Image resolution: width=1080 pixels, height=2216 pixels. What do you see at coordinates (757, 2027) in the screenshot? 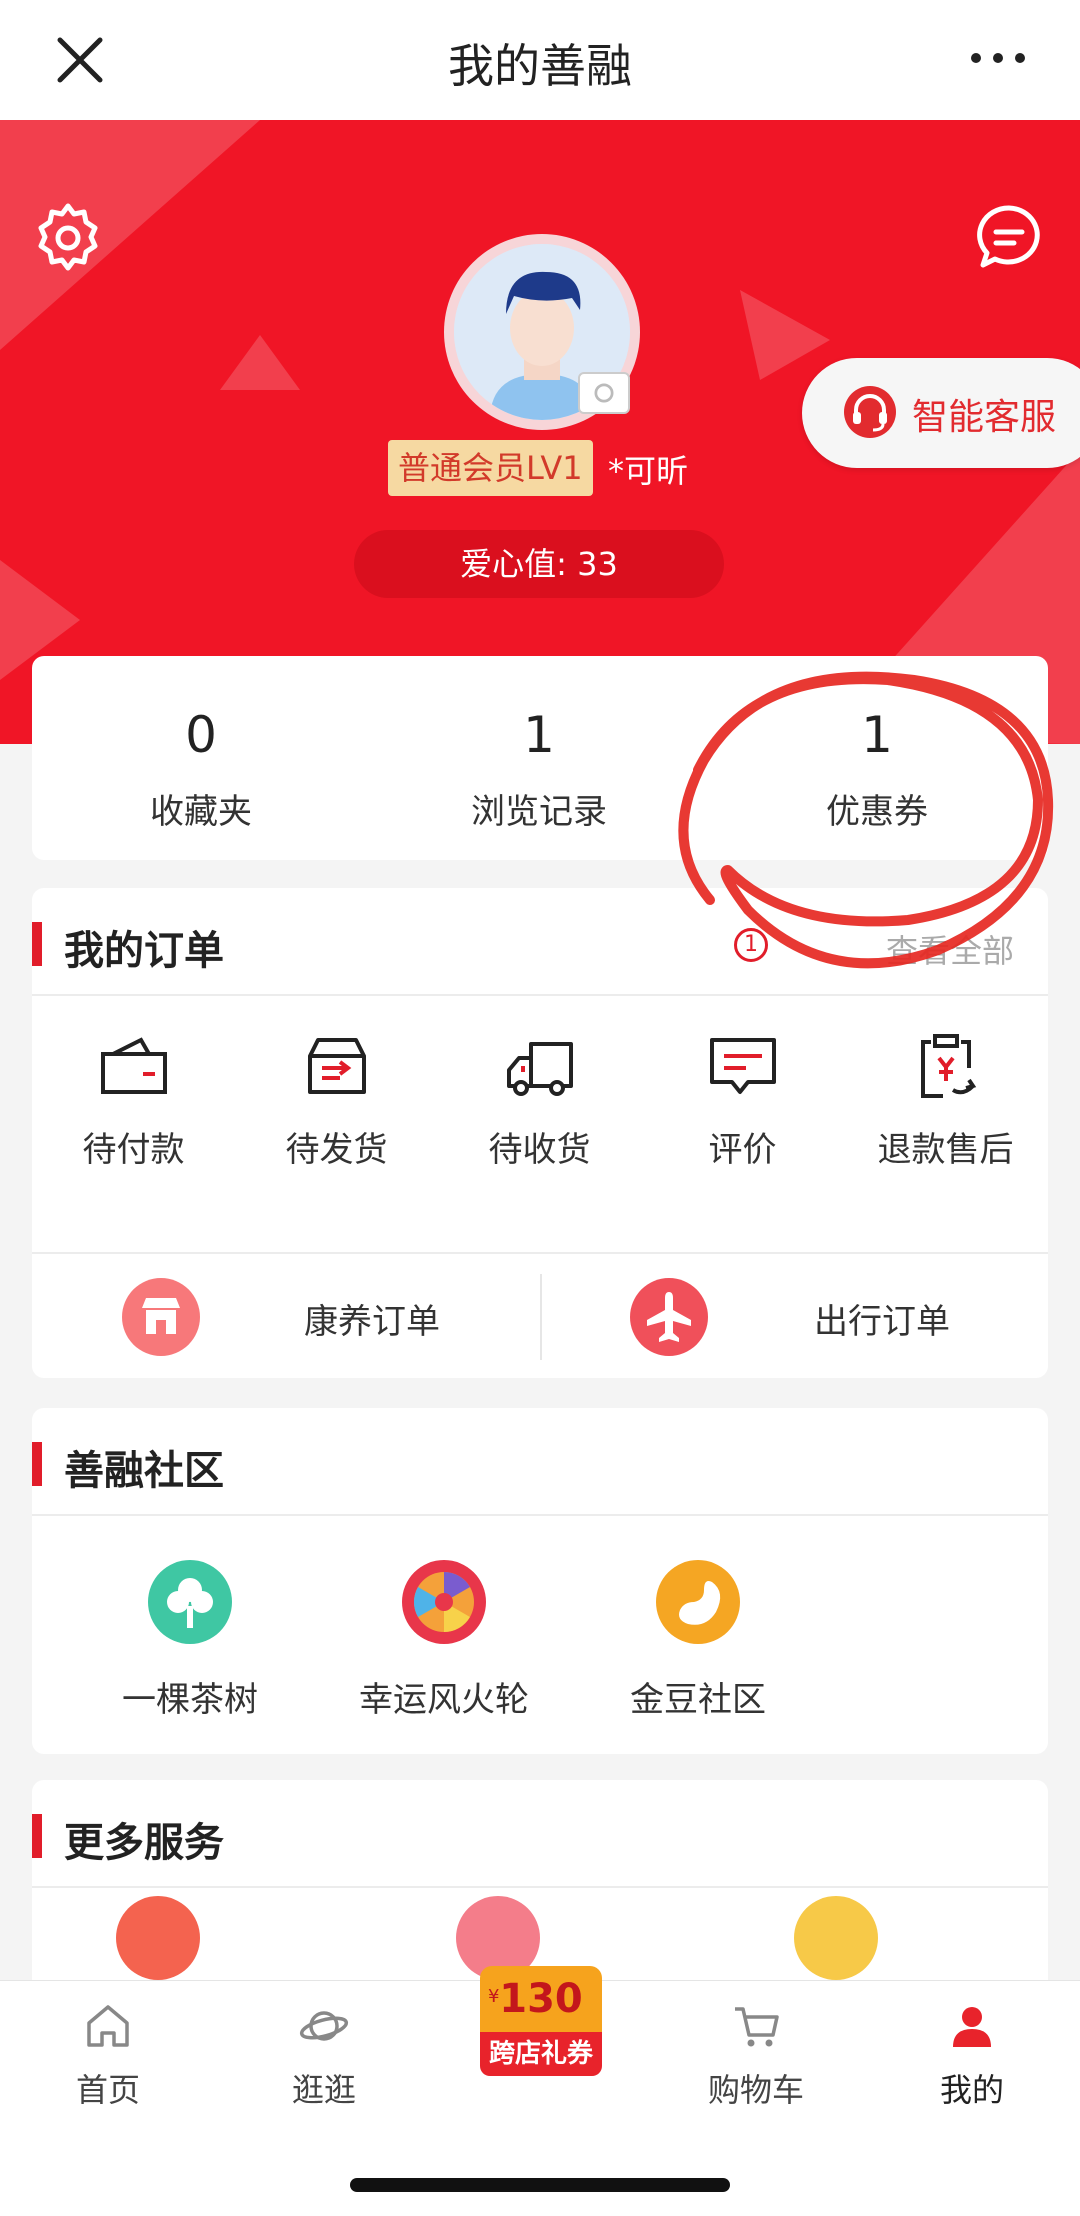
I see `cart-icon` at bounding box center [757, 2027].